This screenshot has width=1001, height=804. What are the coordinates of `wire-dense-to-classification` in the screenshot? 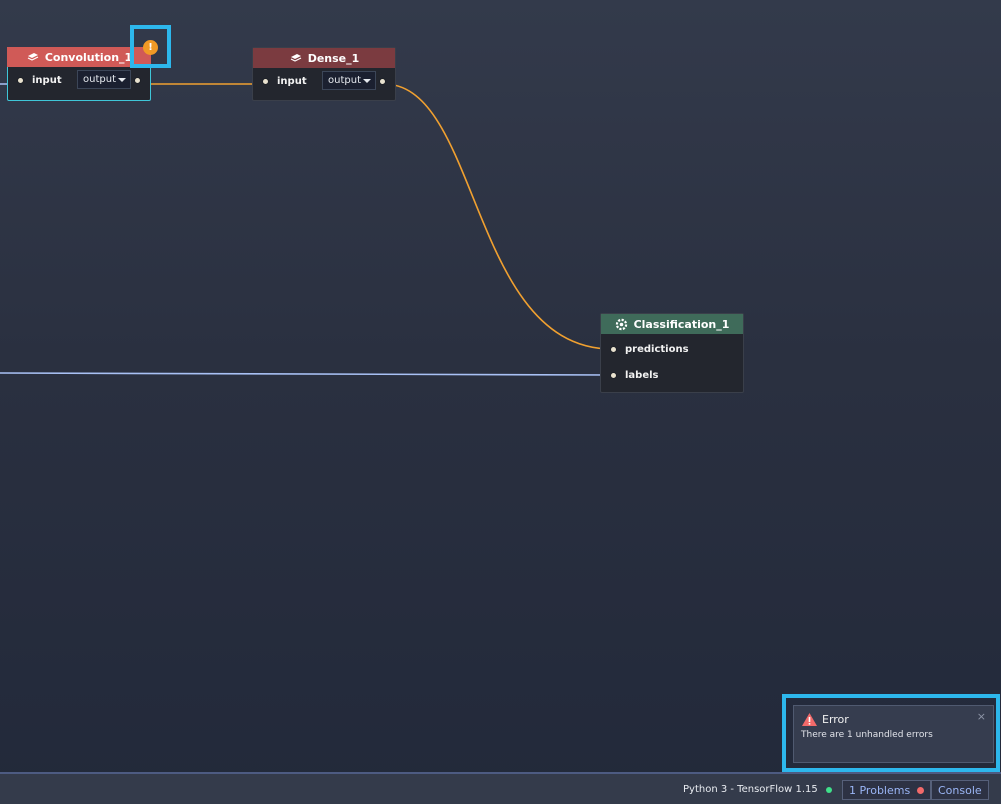 It's located at (498, 216).